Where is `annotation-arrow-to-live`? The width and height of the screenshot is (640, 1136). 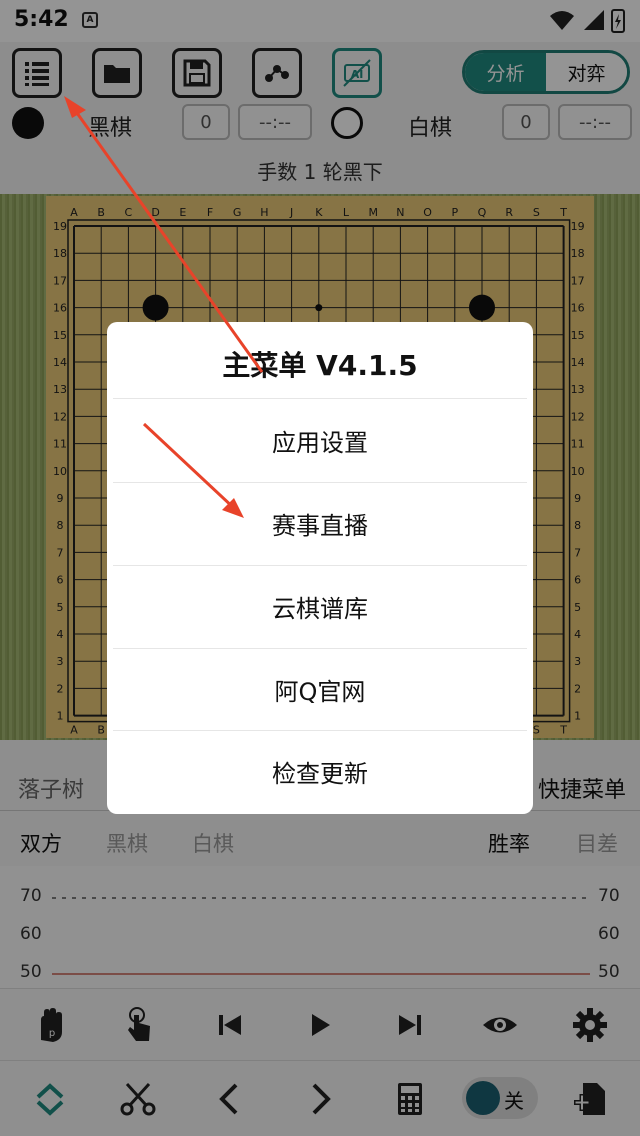
annotation-arrow-to-live is located at coordinates (190, 467).